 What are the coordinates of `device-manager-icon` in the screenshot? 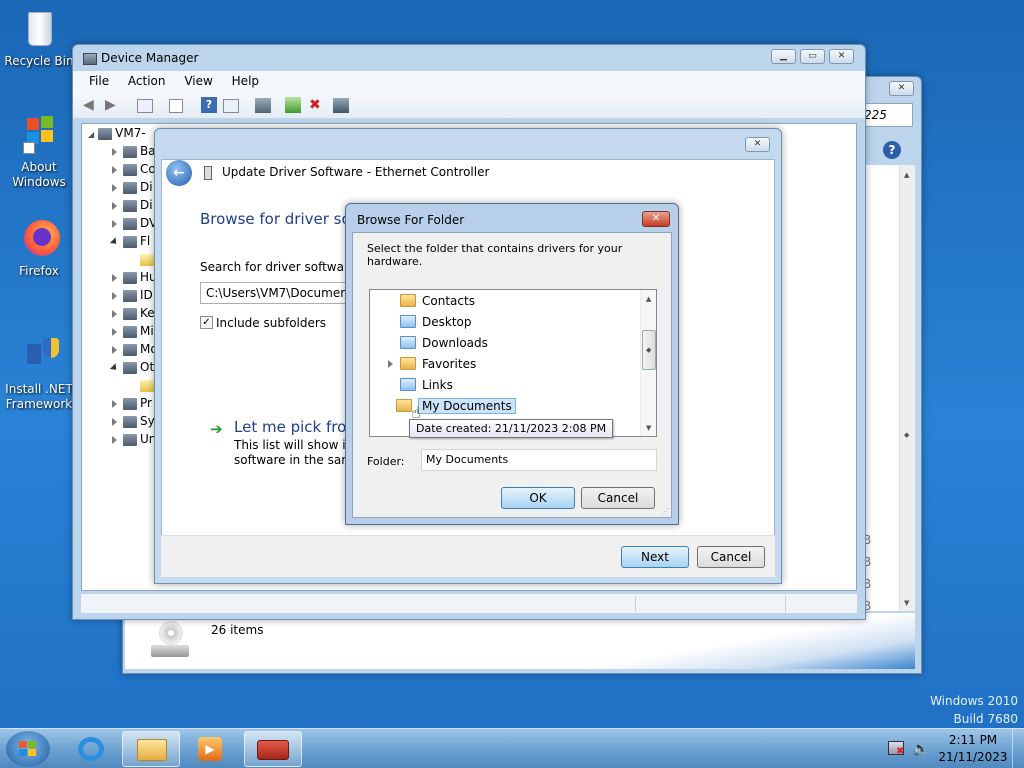 It's located at (90, 59).